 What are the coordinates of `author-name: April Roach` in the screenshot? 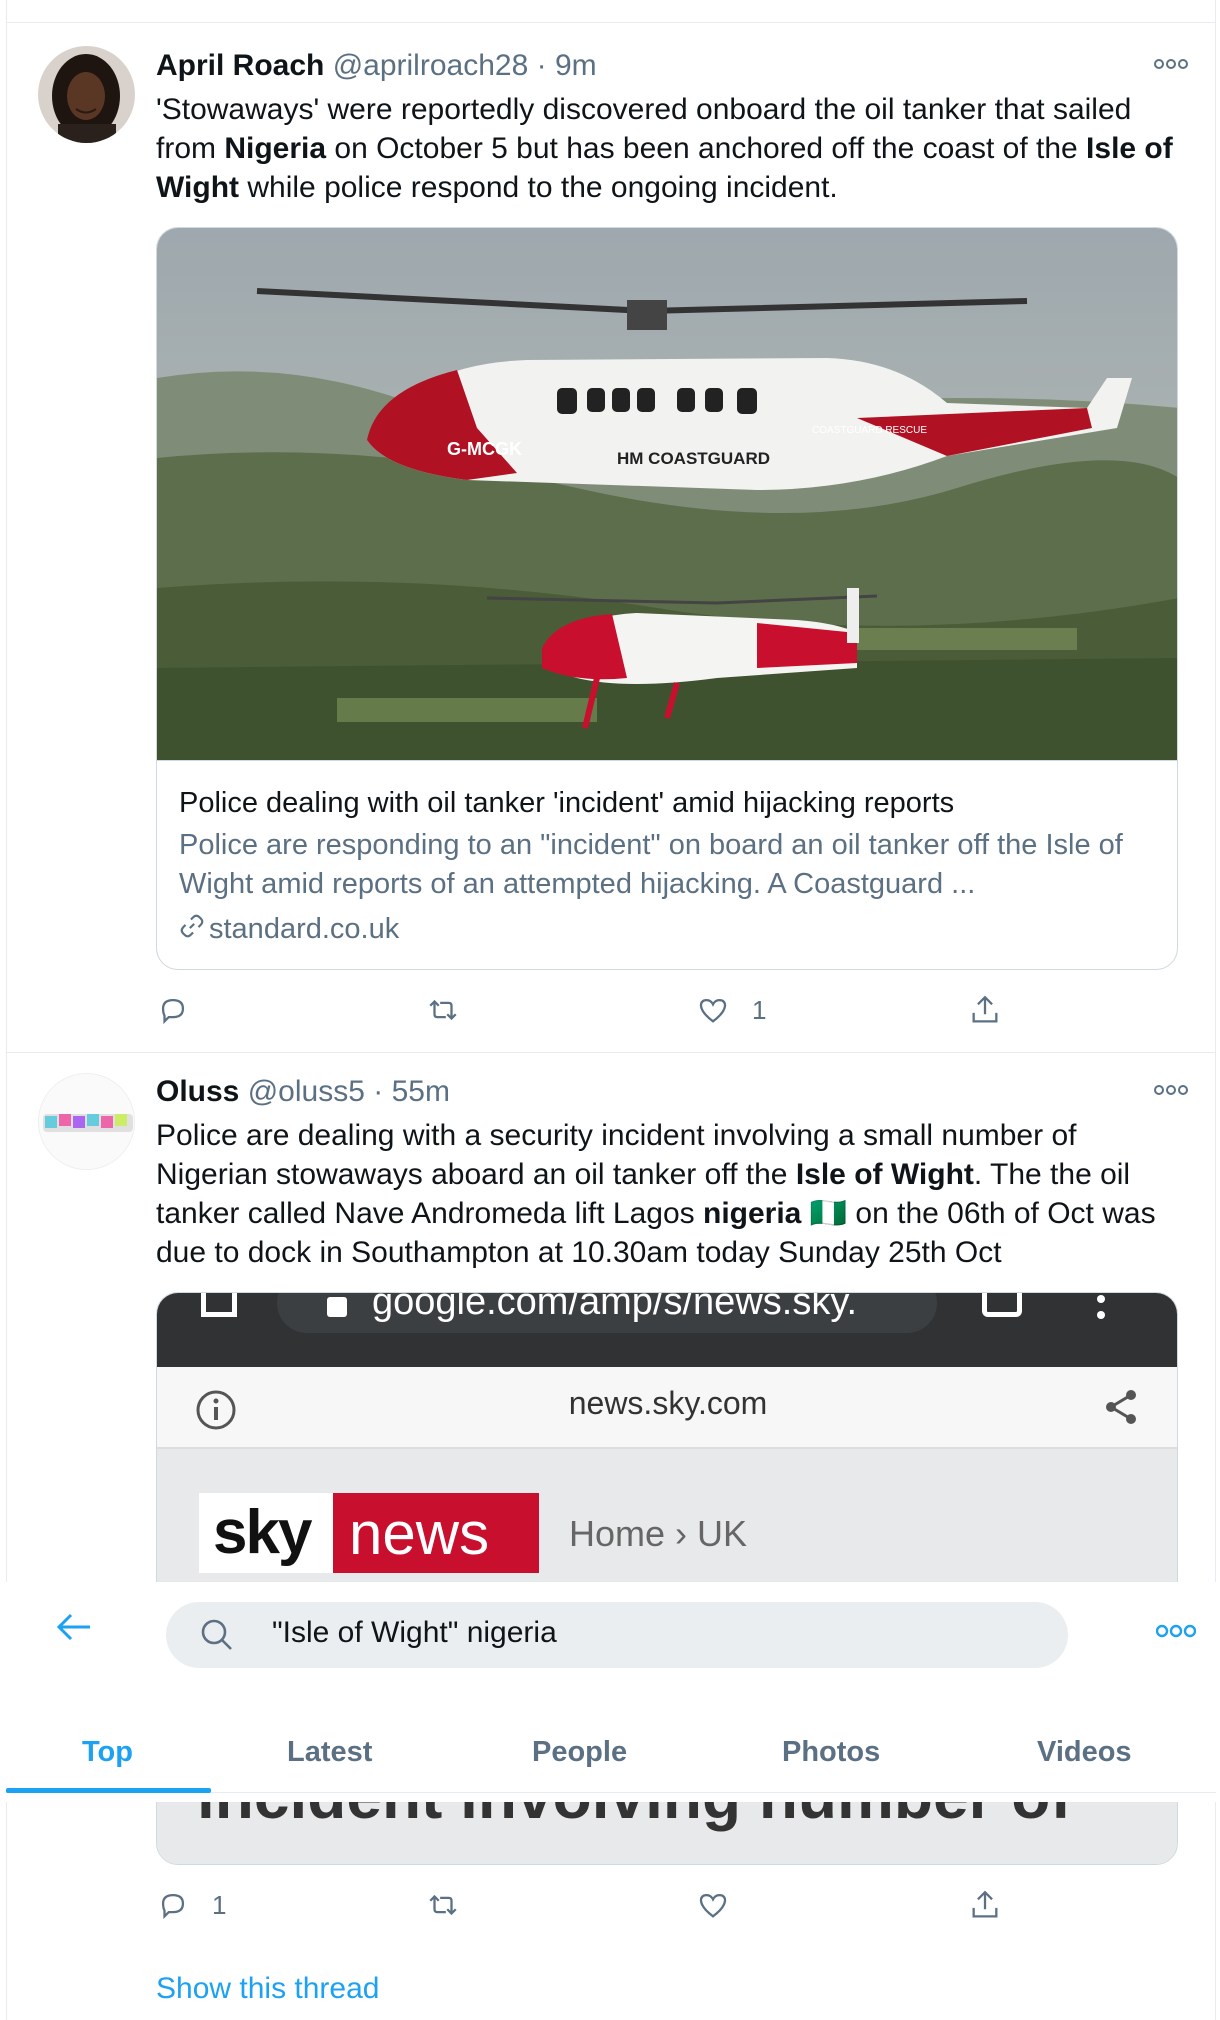 It's located at (240, 65).